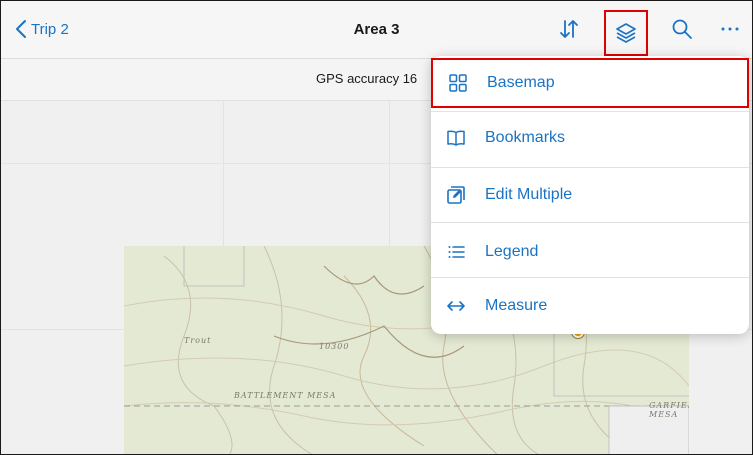 The width and height of the screenshot is (753, 455). I want to click on menu-item-label: Bookmarks, so click(525, 137).